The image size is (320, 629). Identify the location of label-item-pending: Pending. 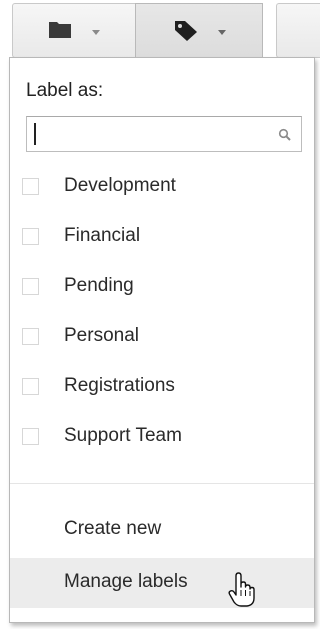
(162, 288).